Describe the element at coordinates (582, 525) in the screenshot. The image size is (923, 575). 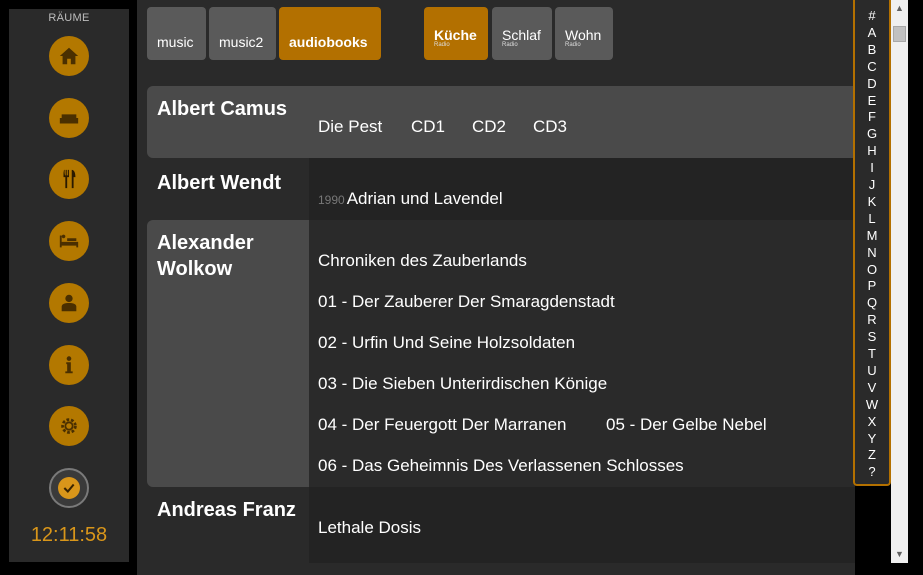
I see `album-list: Lethale Dosis` at that location.